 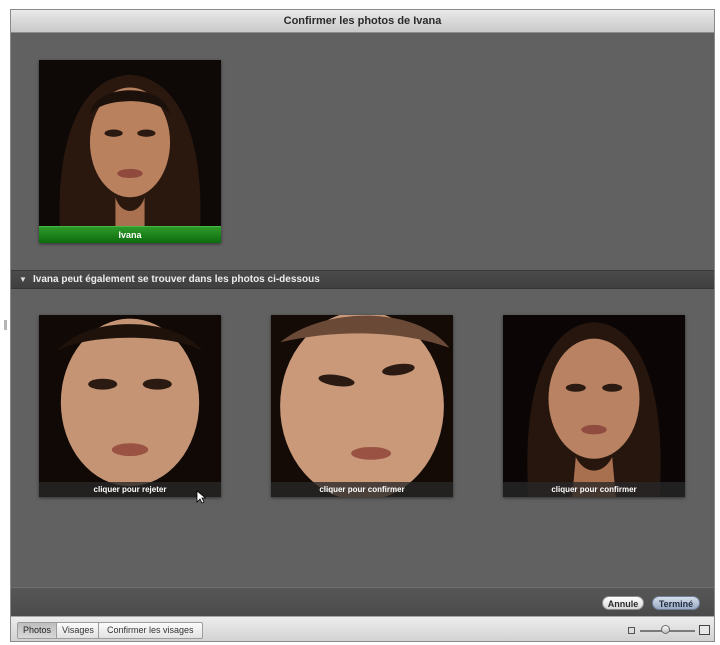 I want to click on confirm-faces-button: Confirmer les visages, so click(x=150, y=630).